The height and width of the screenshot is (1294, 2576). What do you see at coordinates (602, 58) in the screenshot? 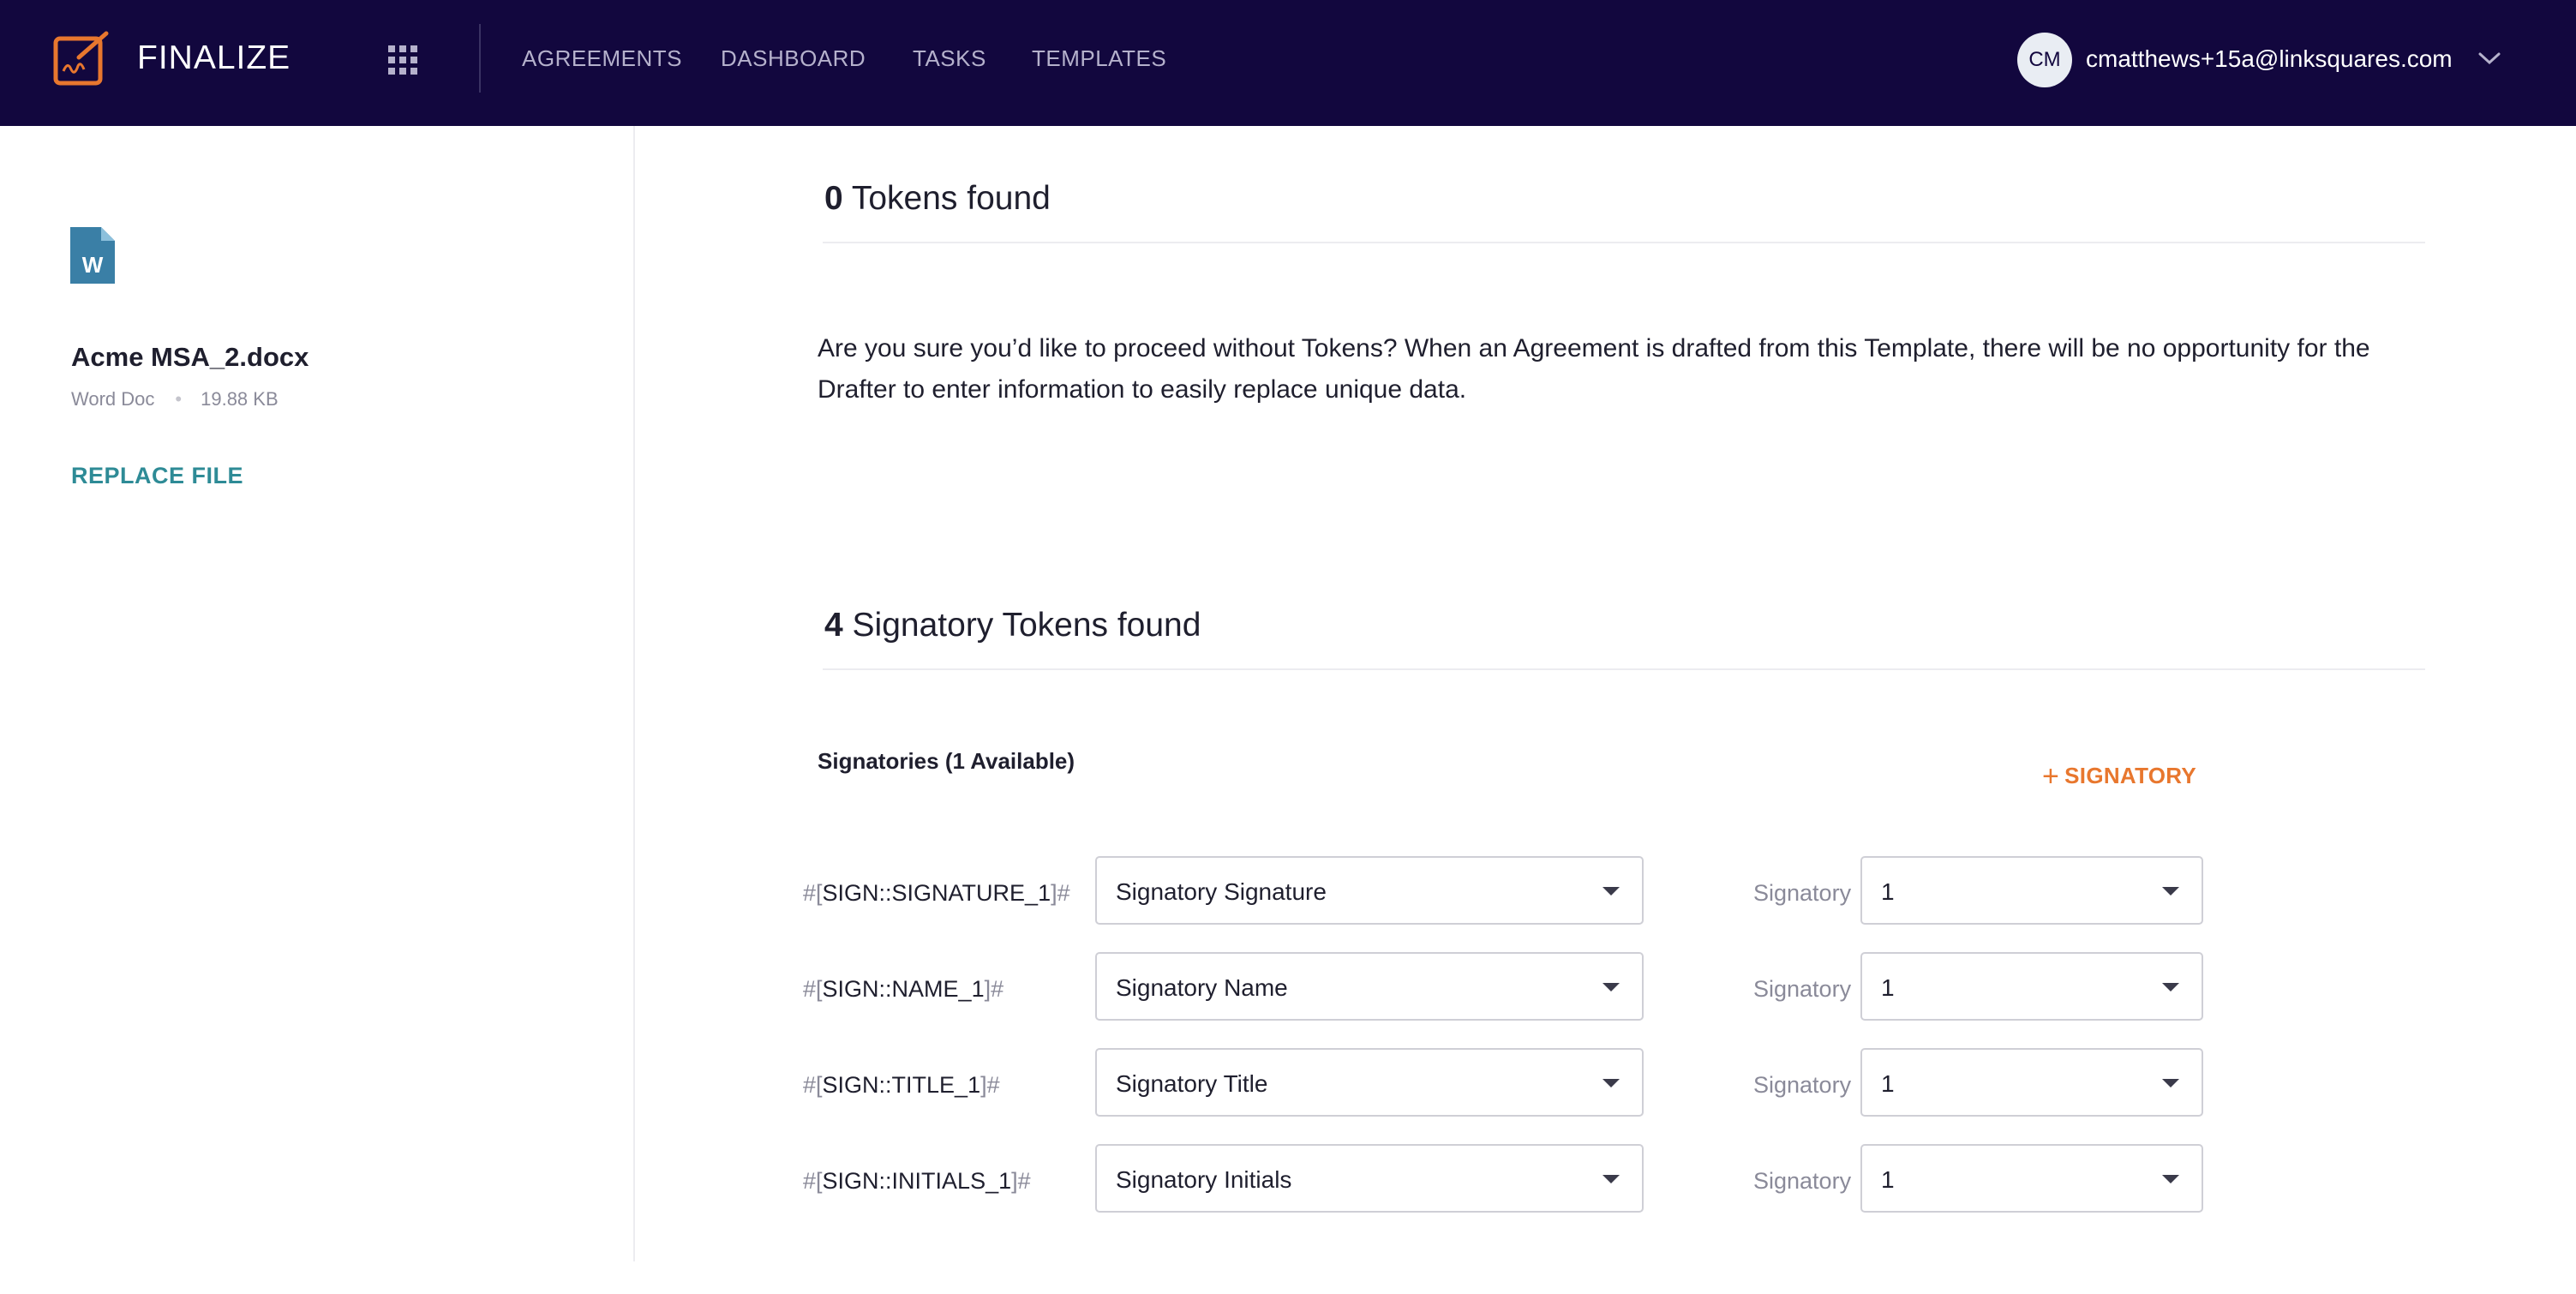
I see `nav-agreements: AGREEMENTS` at bounding box center [602, 58].